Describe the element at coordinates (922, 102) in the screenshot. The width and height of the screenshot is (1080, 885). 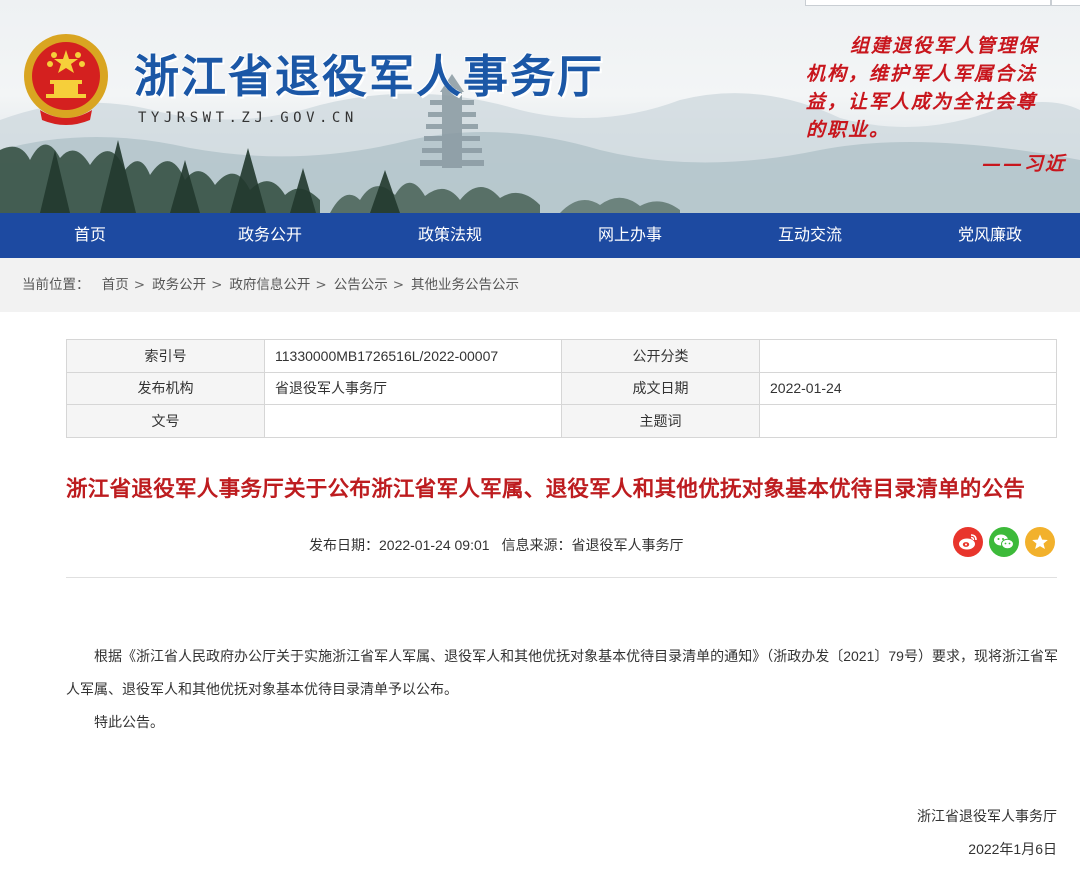
I see `quote-line: 益，让军人成为全社会尊` at that location.